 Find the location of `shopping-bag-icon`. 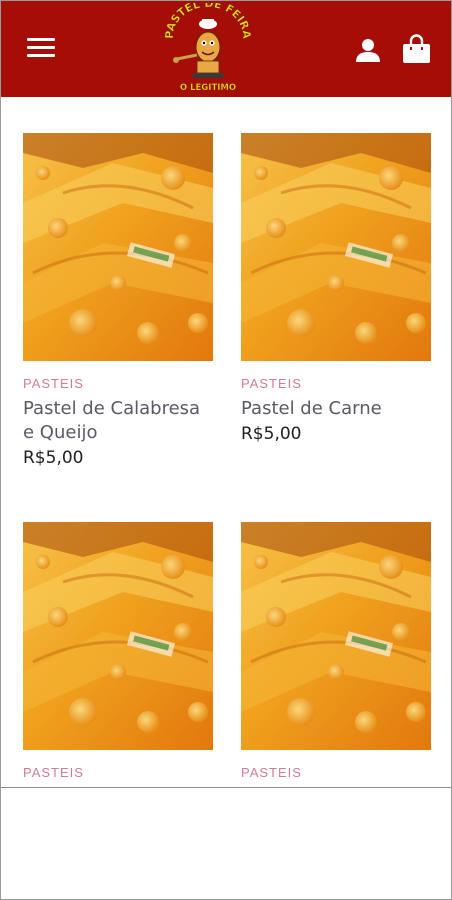

shopping-bag-icon is located at coordinates (416, 49).